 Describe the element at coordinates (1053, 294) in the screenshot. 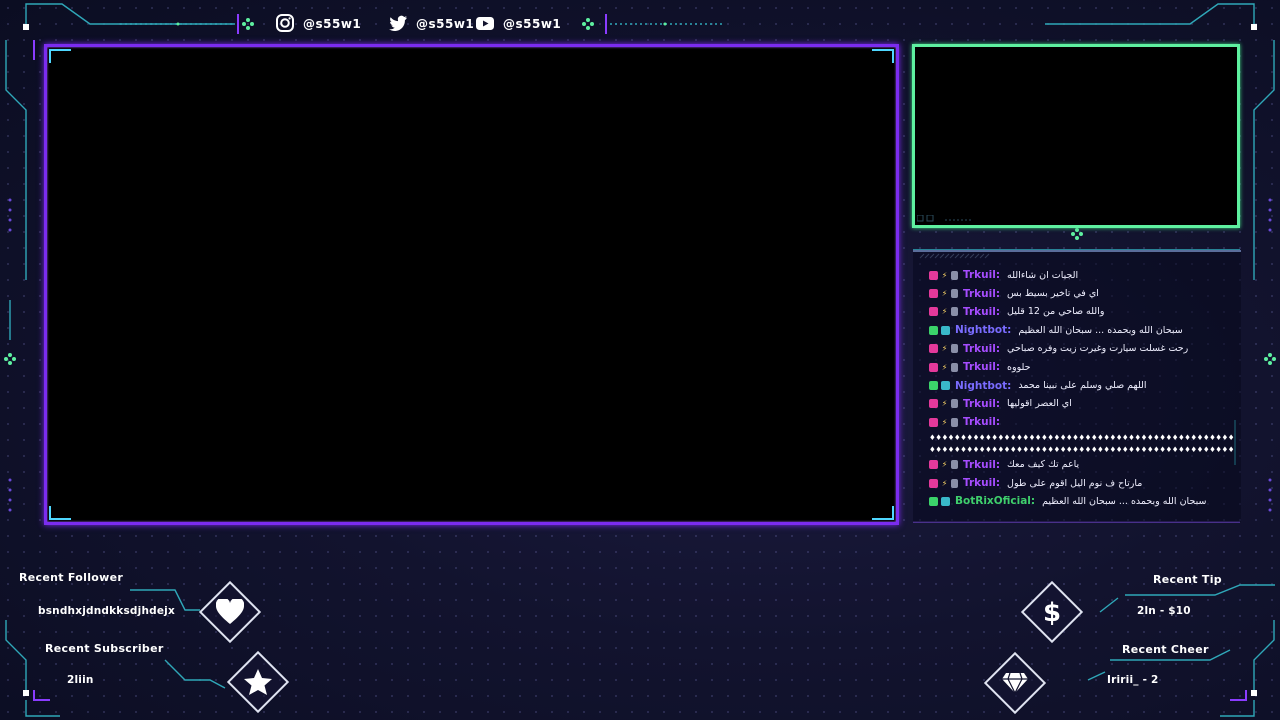

I see `chat-text: اي في تاخير بسيط بس` at that location.